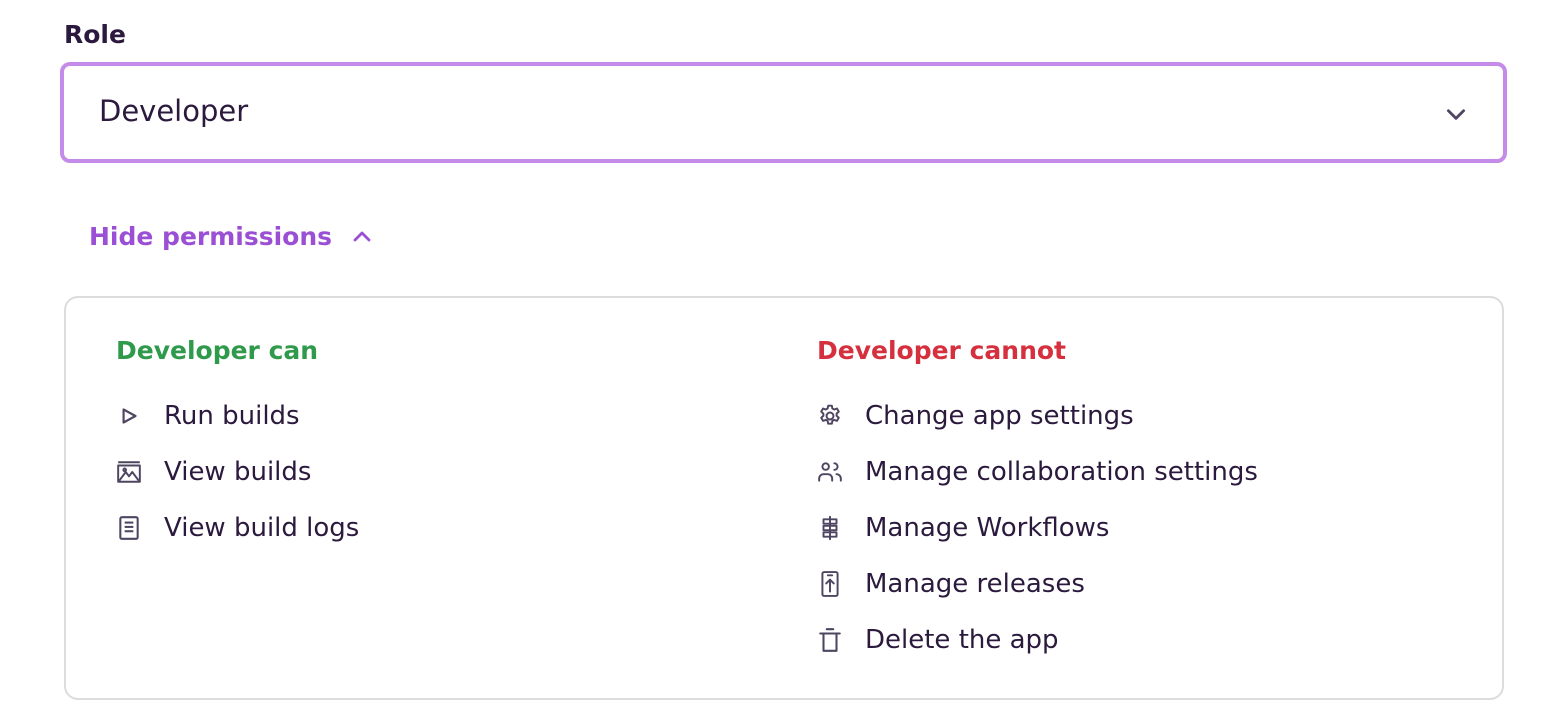 The height and width of the screenshot is (722, 1562). I want to click on permission-item: View build logs, so click(237, 528).